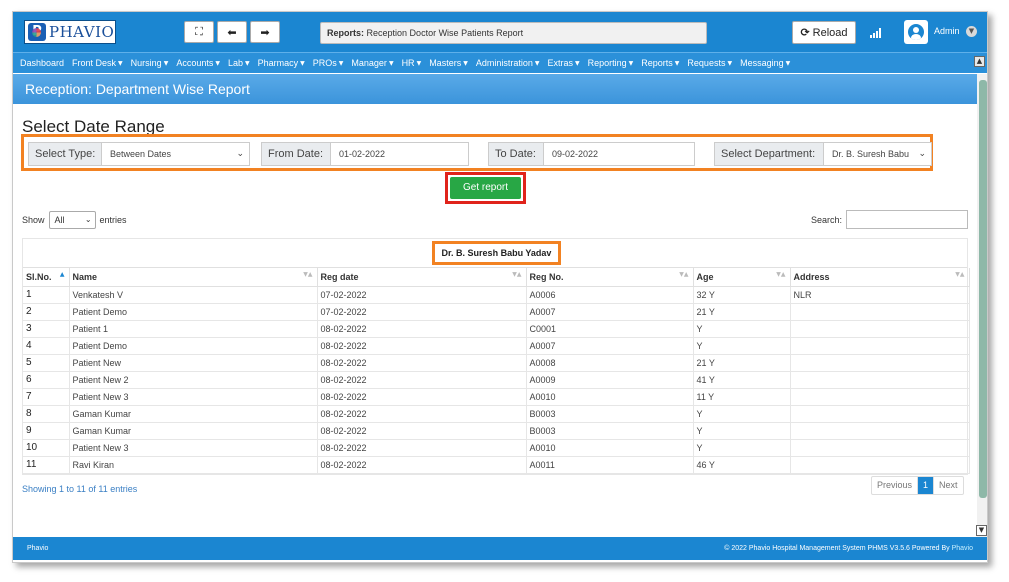  Describe the element at coordinates (981, 530) in the screenshot. I see `scroll-down-icon: ▼` at that location.